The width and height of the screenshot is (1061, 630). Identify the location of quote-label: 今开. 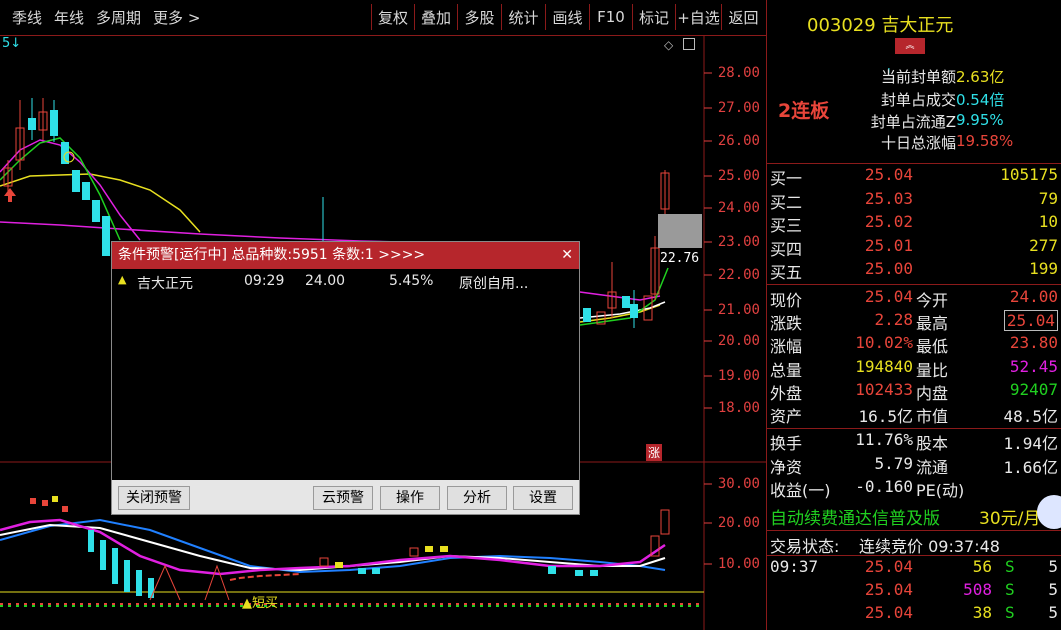
(932, 300).